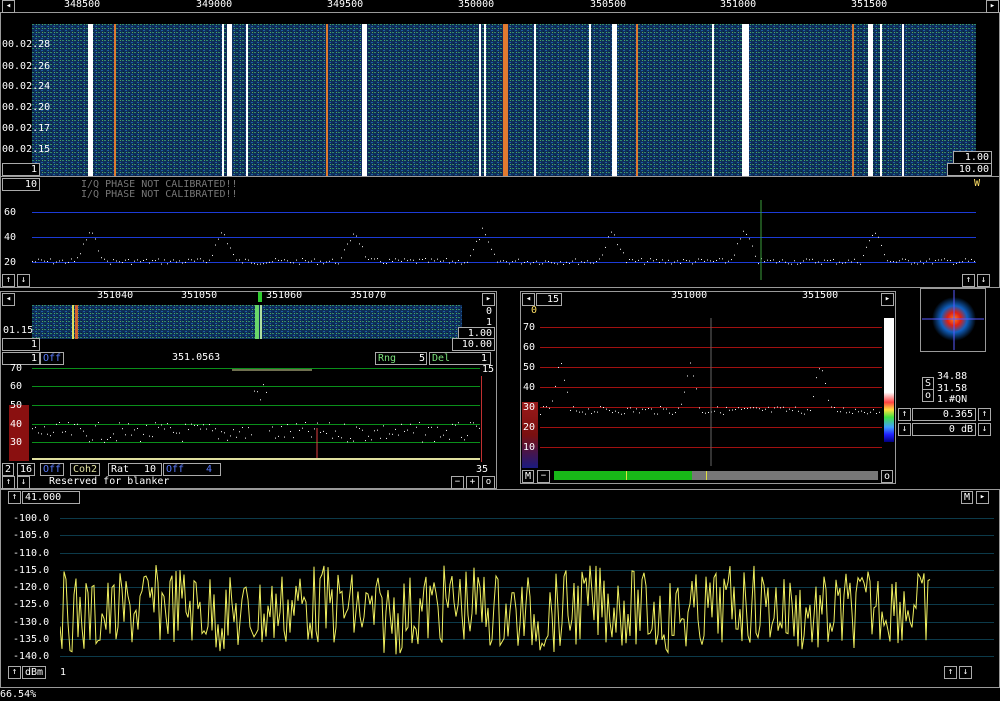 Image resolution: width=1000 pixels, height=701 pixels. Describe the element at coordinates (504, 240) in the screenshot. I see `main-spectrum-trace` at that location.